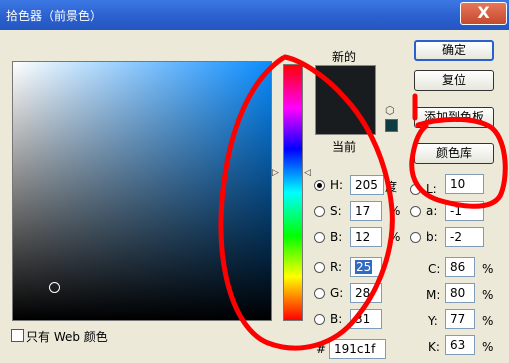 The width and height of the screenshot is (509, 363). I want to click on y-unit: %, so click(488, 321).